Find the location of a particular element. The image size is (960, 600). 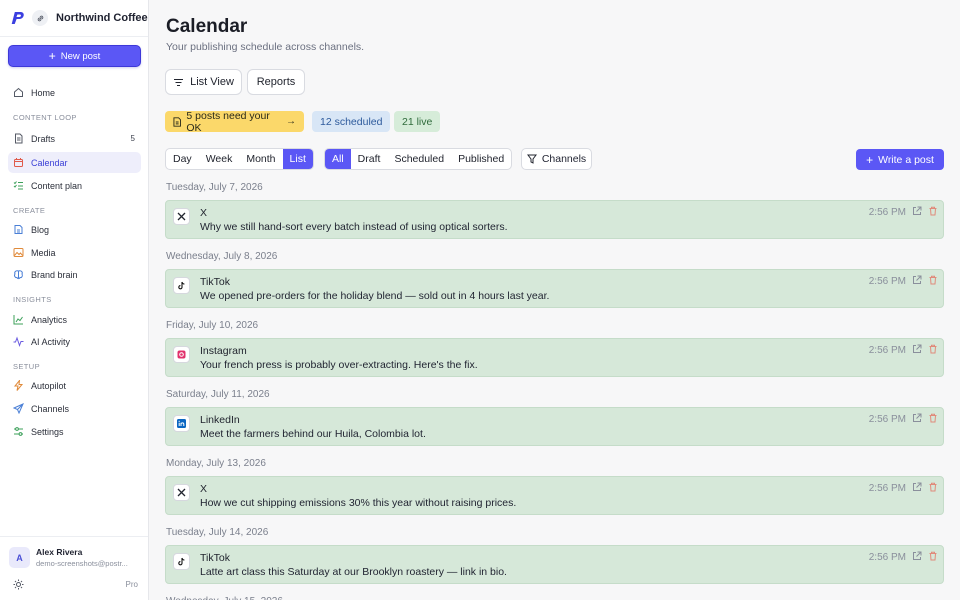

blog-icon is located at coordinates (18, 229).